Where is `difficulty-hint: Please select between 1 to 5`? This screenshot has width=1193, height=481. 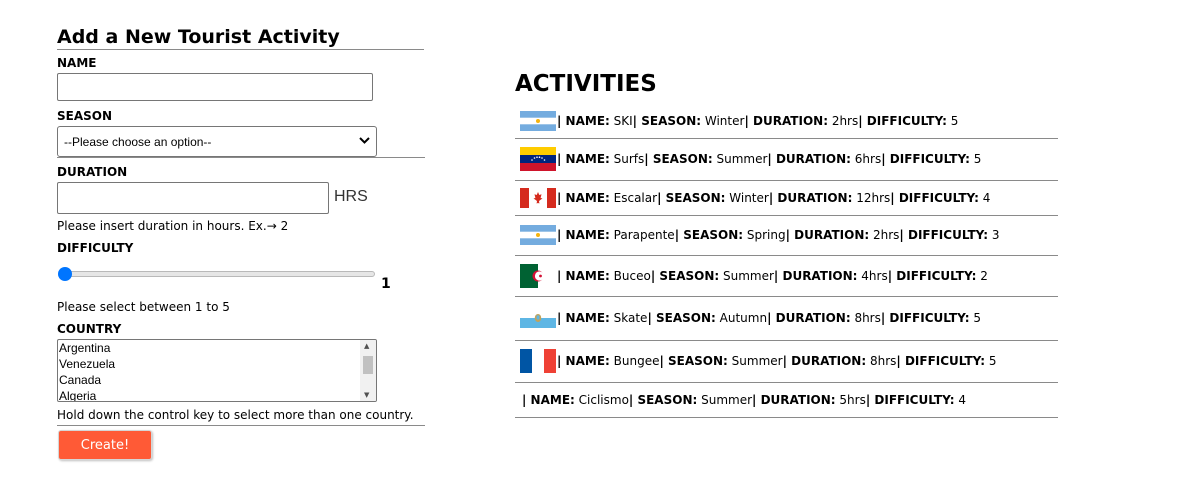 difficulty-hint: Please select between 1 to 5 is located at coordinates (143, 307).